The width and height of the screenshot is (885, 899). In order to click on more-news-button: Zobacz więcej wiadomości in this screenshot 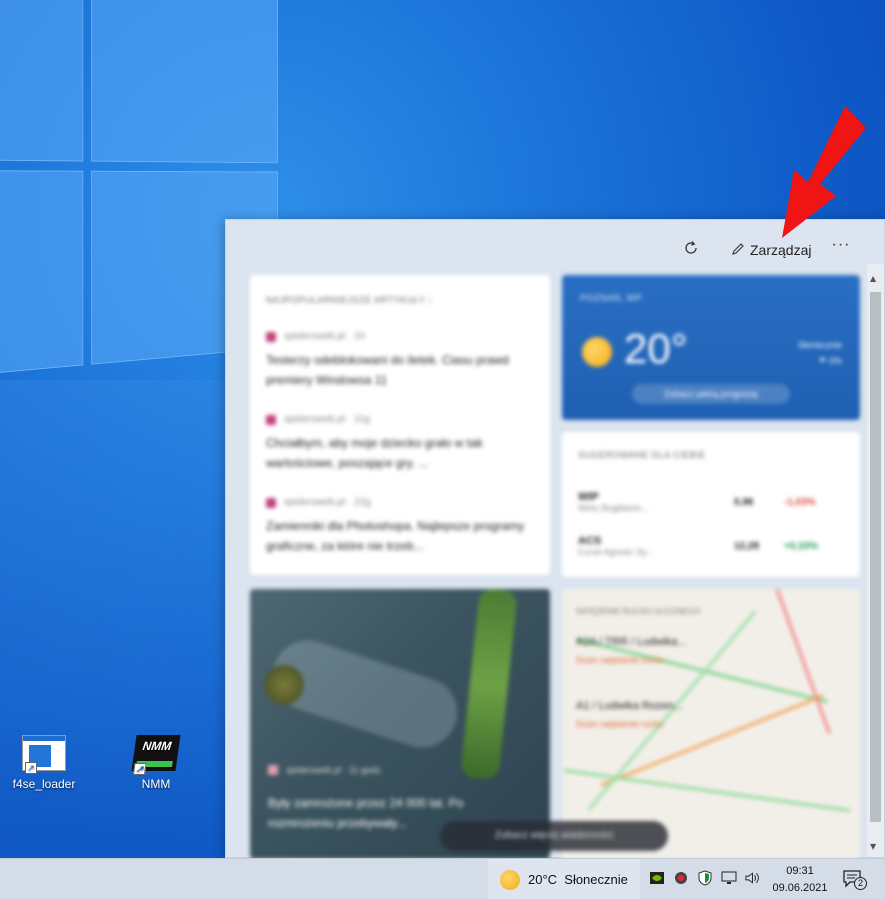, I will do `click(554, 836)`.